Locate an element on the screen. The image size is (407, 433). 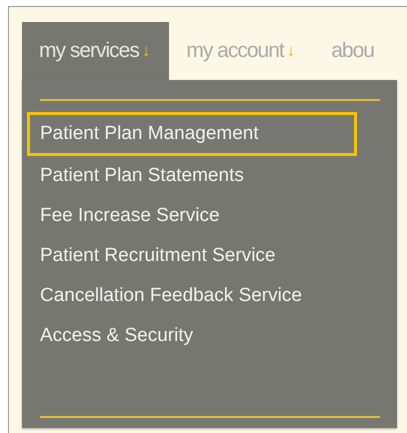
menu-item: Patient Recruitment Service is located at coordinates (192, 253).